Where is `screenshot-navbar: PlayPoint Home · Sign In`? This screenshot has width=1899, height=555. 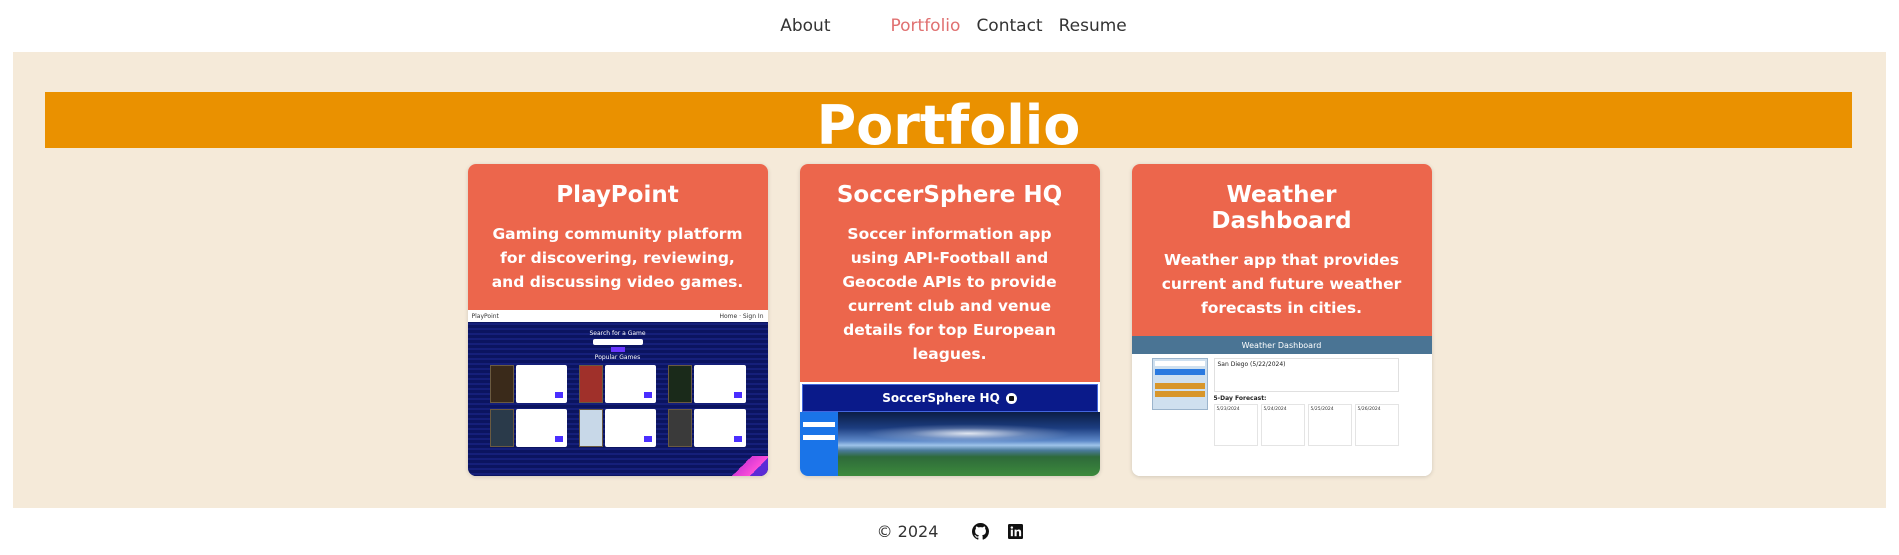
screenshot-navbar: PlayPoint Home · Sign In is located at coordinates (617, 316).